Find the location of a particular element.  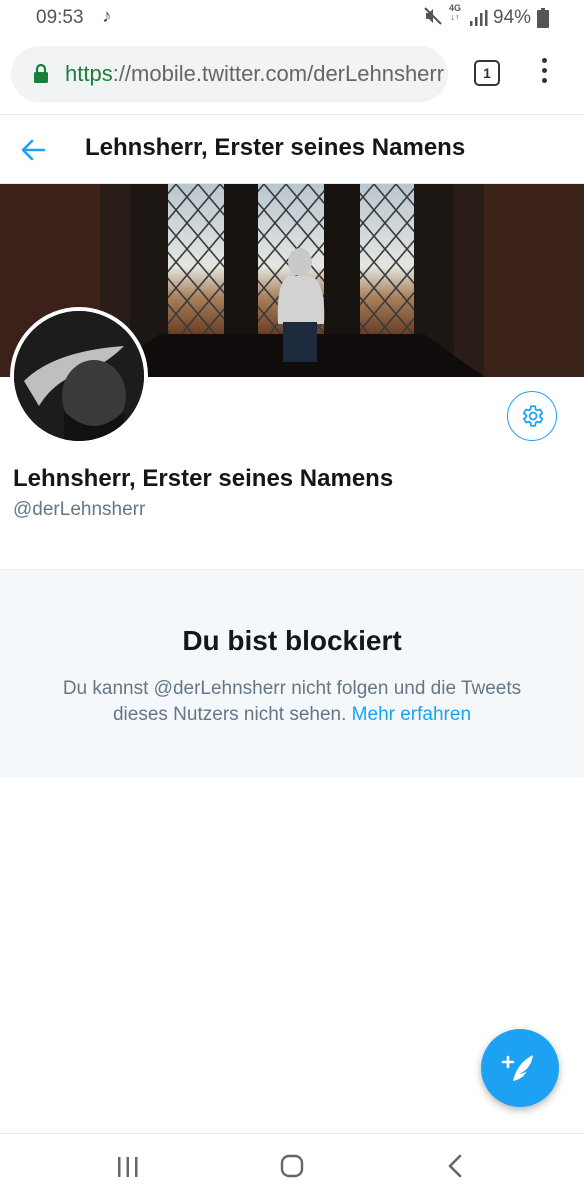

overflow-menu-icon is located at coordinates (544, 73).